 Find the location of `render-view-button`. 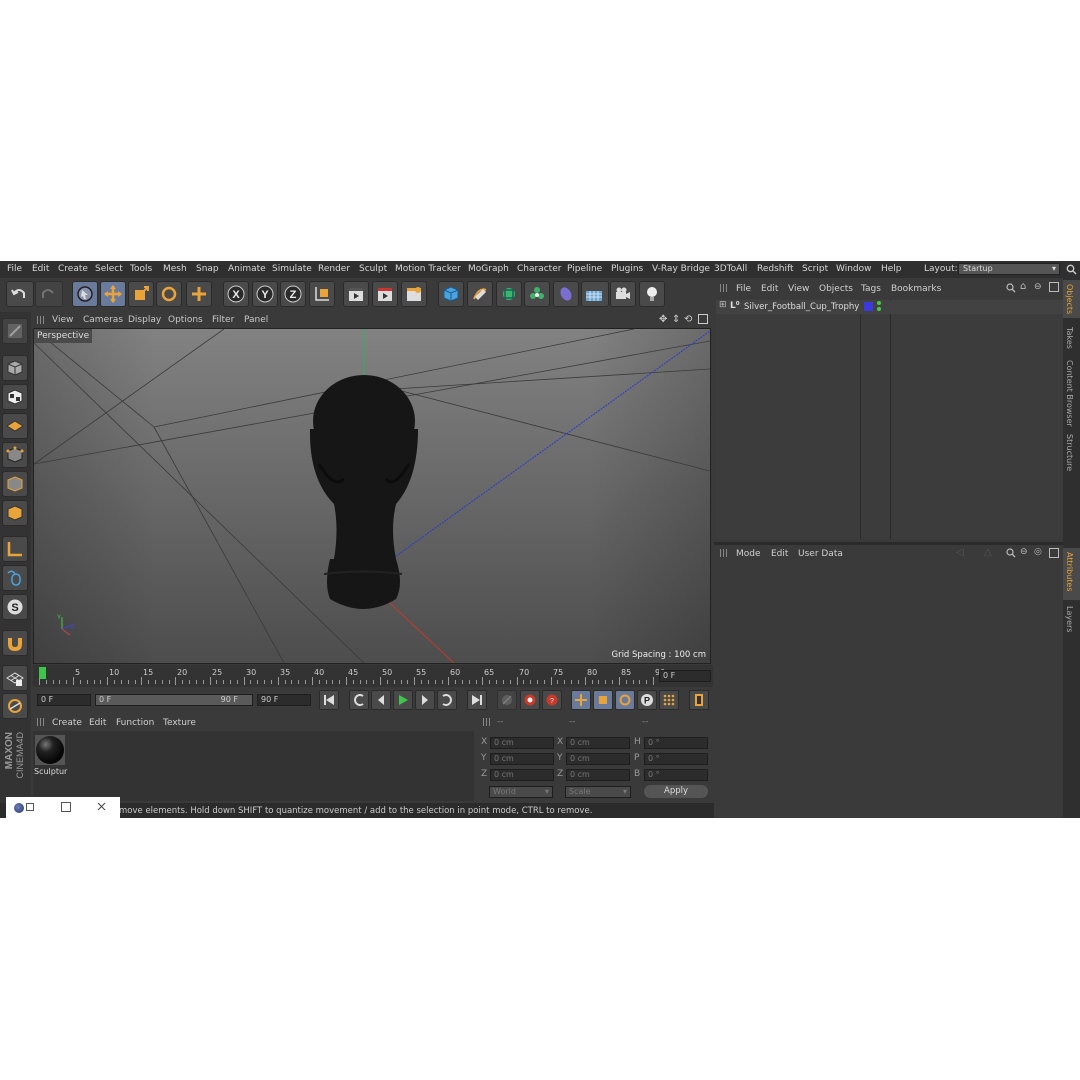

render-view-button is located at coordinates (356, 294).